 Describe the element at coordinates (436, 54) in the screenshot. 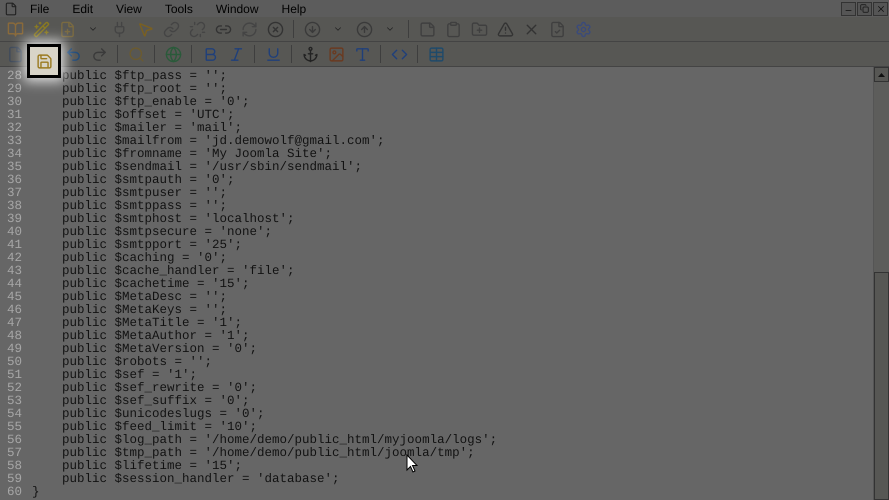

I see `table-icon` at that location.